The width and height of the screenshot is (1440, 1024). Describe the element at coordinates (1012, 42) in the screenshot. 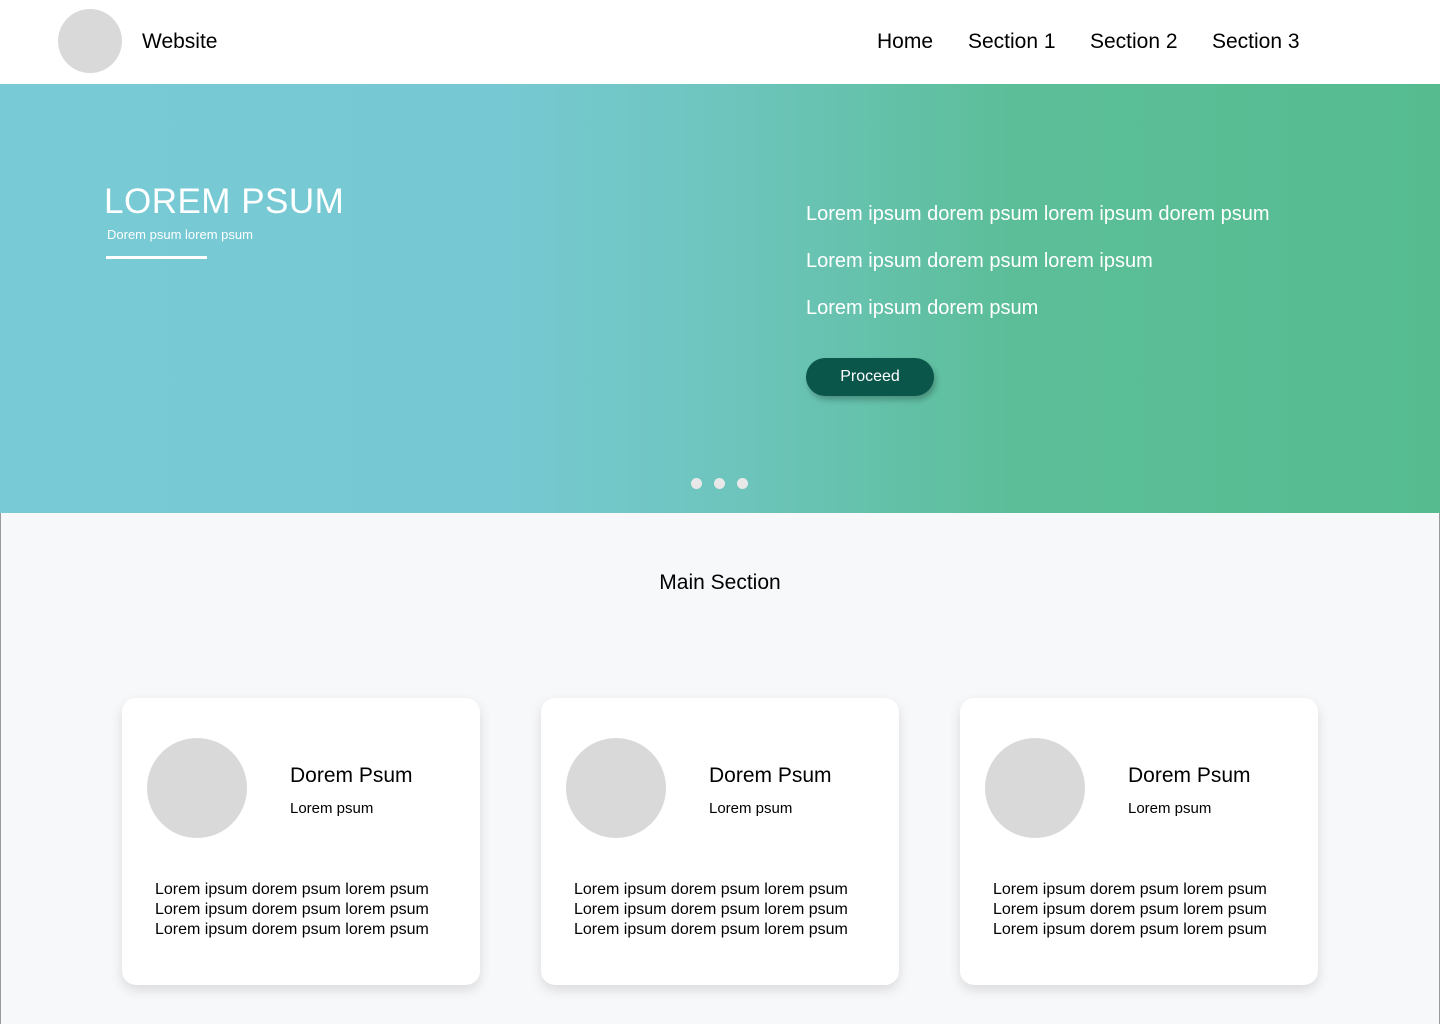

I see `nav-link-section-1: Section 1` at that location.